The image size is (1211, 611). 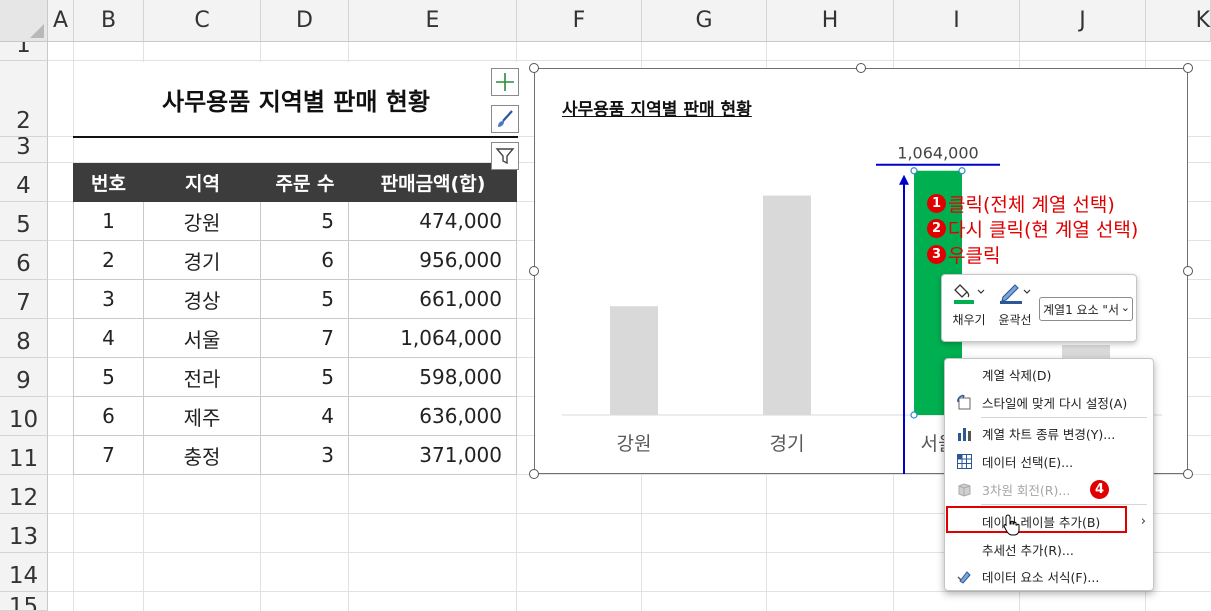 I want to click on column-header-g: G, so click(x=704, y=21).